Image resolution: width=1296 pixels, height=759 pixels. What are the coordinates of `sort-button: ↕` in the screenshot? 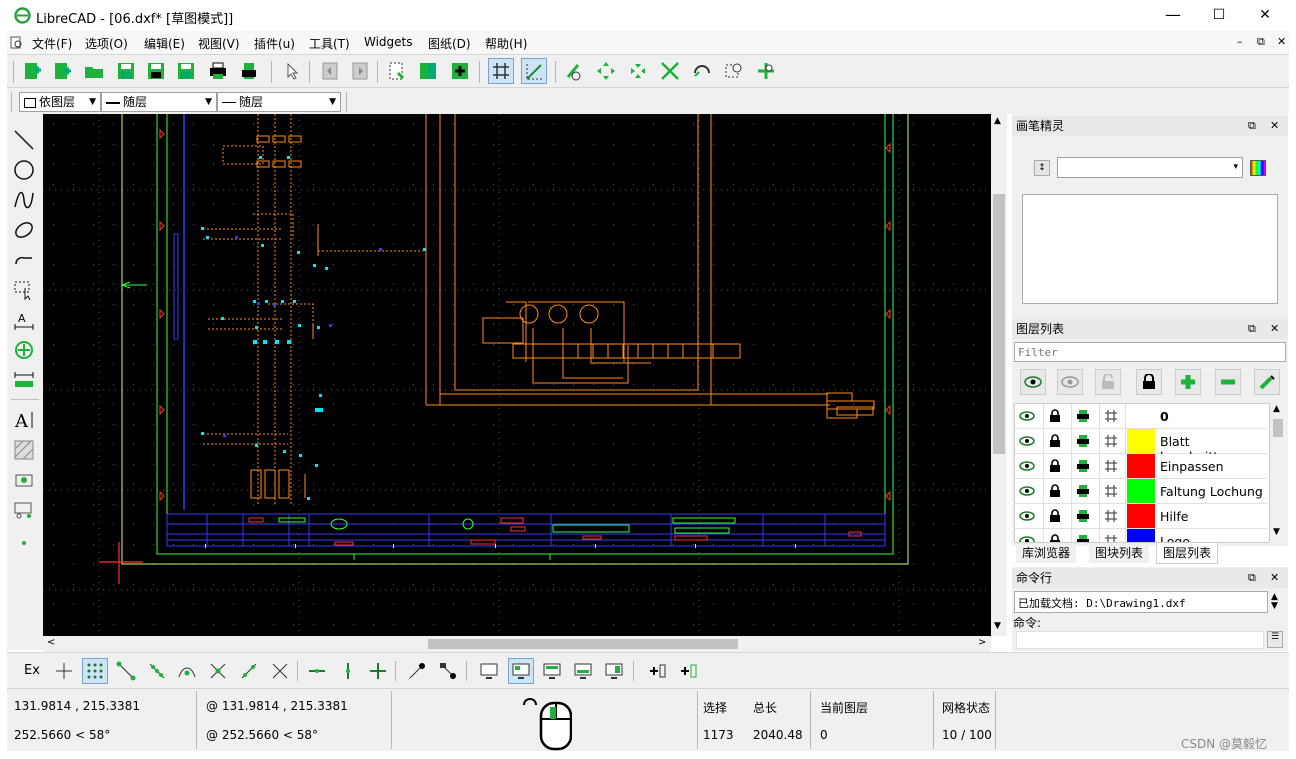 It's located at (1042, 168).